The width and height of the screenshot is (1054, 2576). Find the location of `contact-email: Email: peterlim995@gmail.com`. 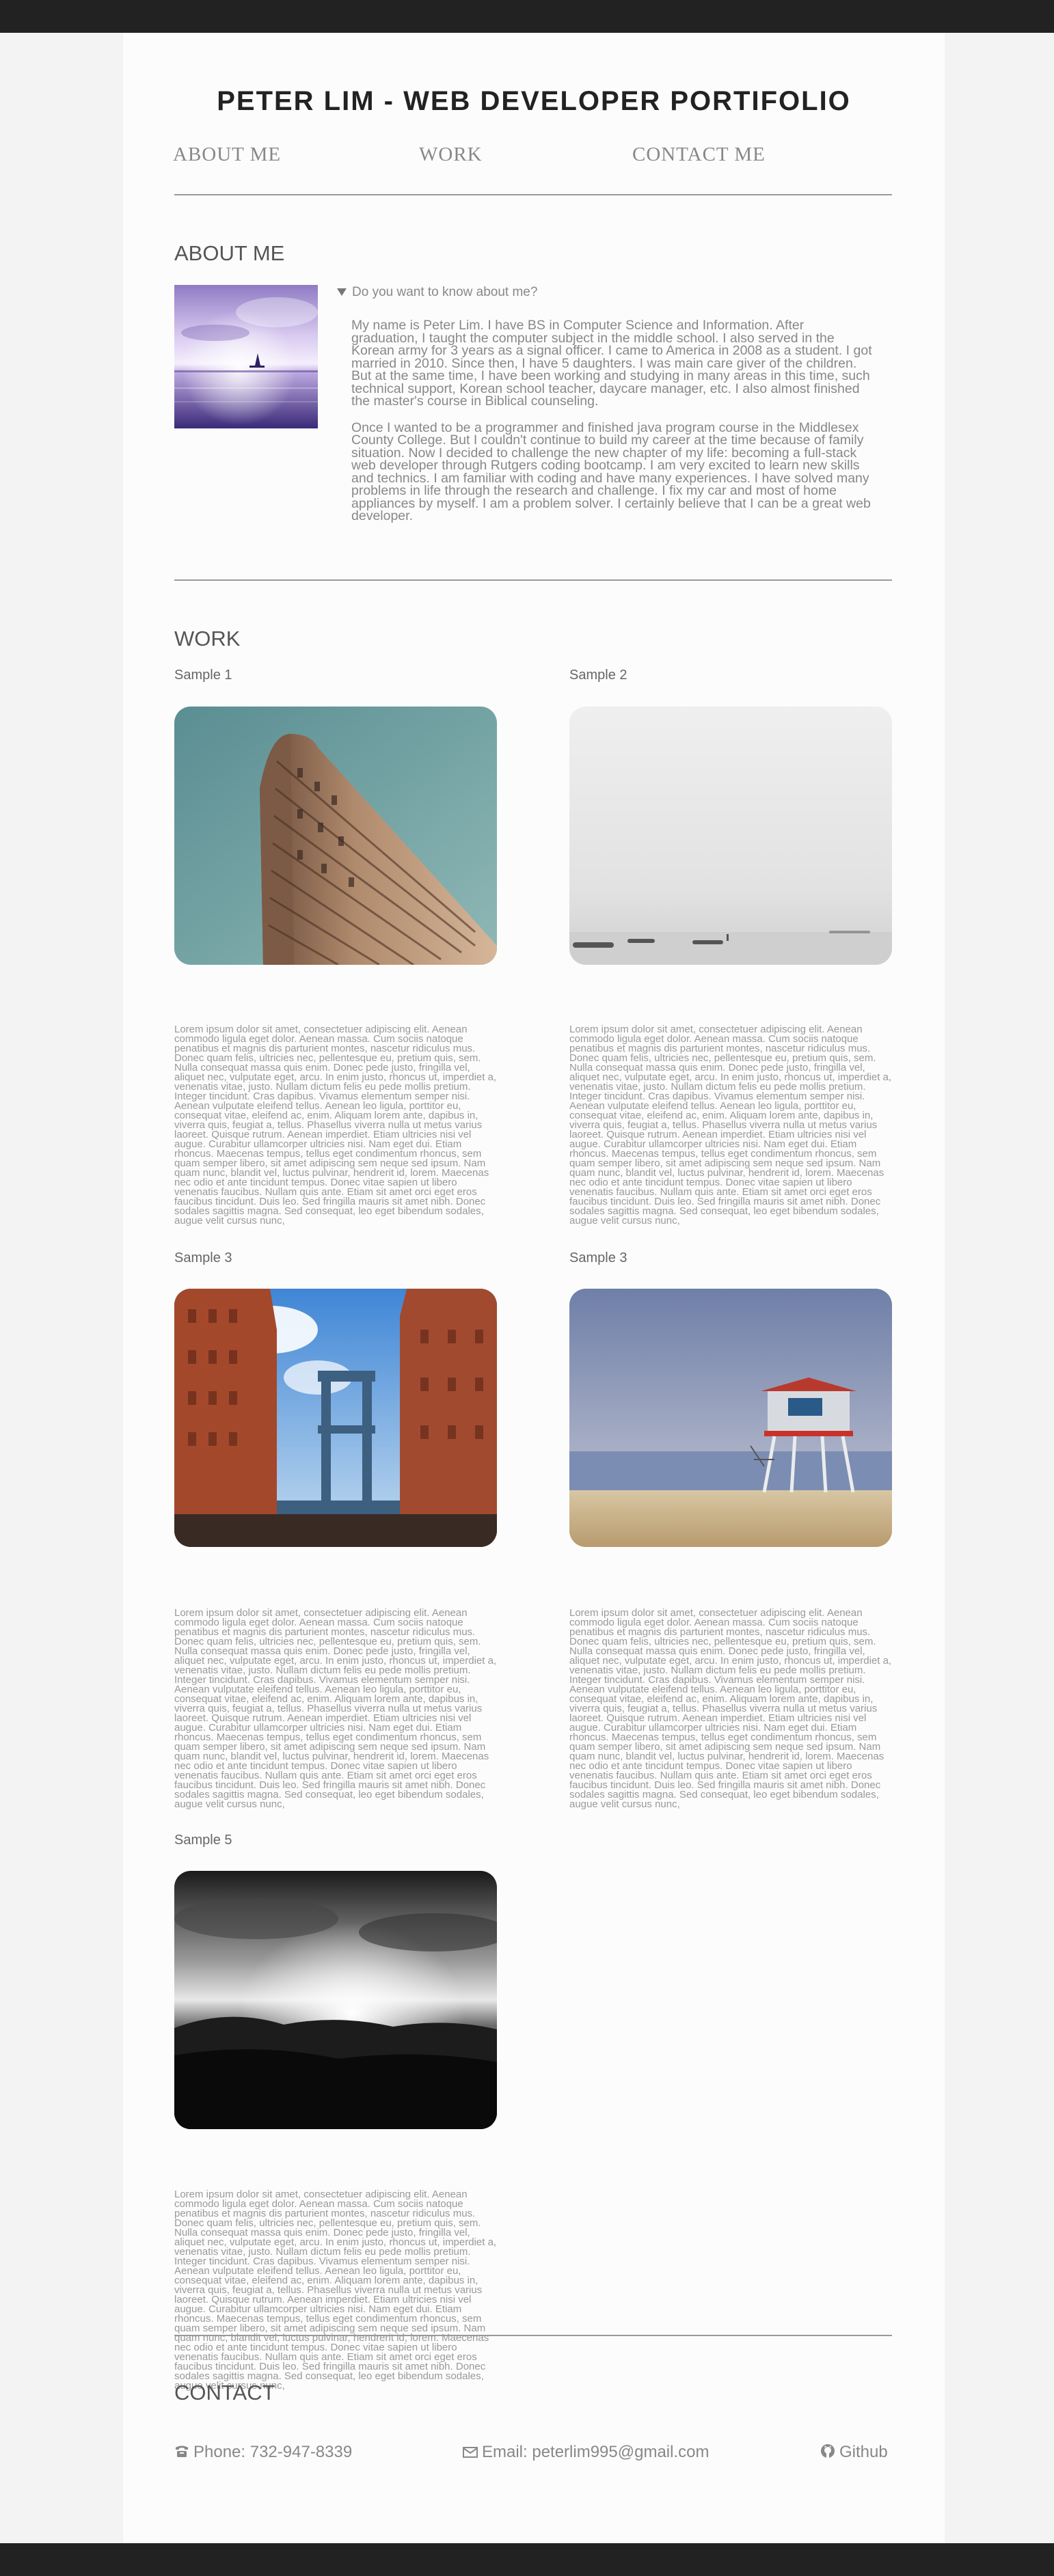

contact-email: Email: peterlim995@gmail.com is located at coordinates (586, 2452).